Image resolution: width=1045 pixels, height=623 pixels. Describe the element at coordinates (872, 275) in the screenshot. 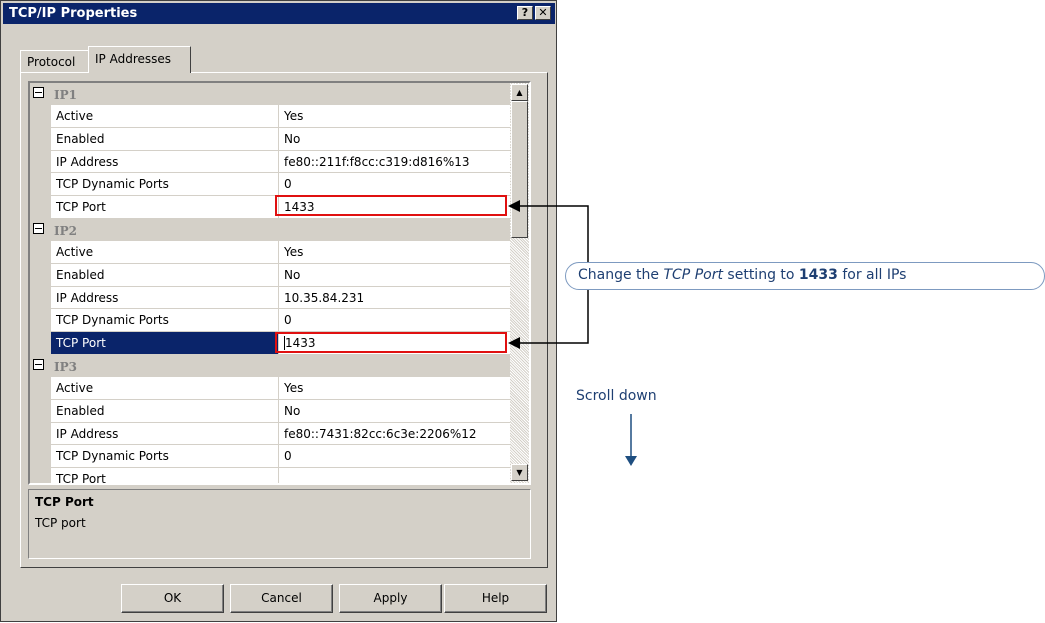

I see `callout-suffix: for all IPs` at that location.